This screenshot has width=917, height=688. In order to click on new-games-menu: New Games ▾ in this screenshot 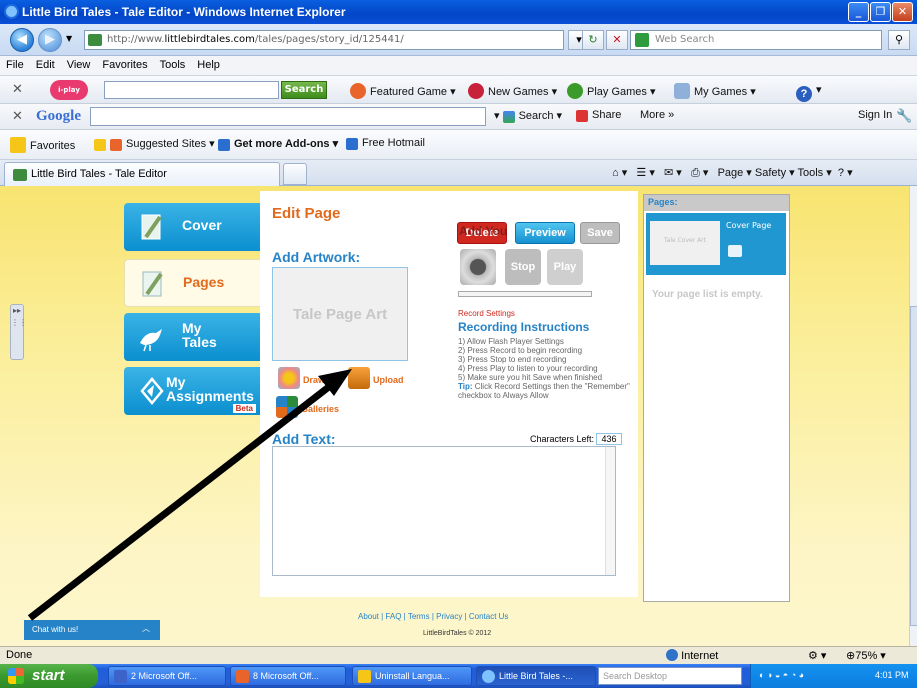, I will do `click(512, 91)`.